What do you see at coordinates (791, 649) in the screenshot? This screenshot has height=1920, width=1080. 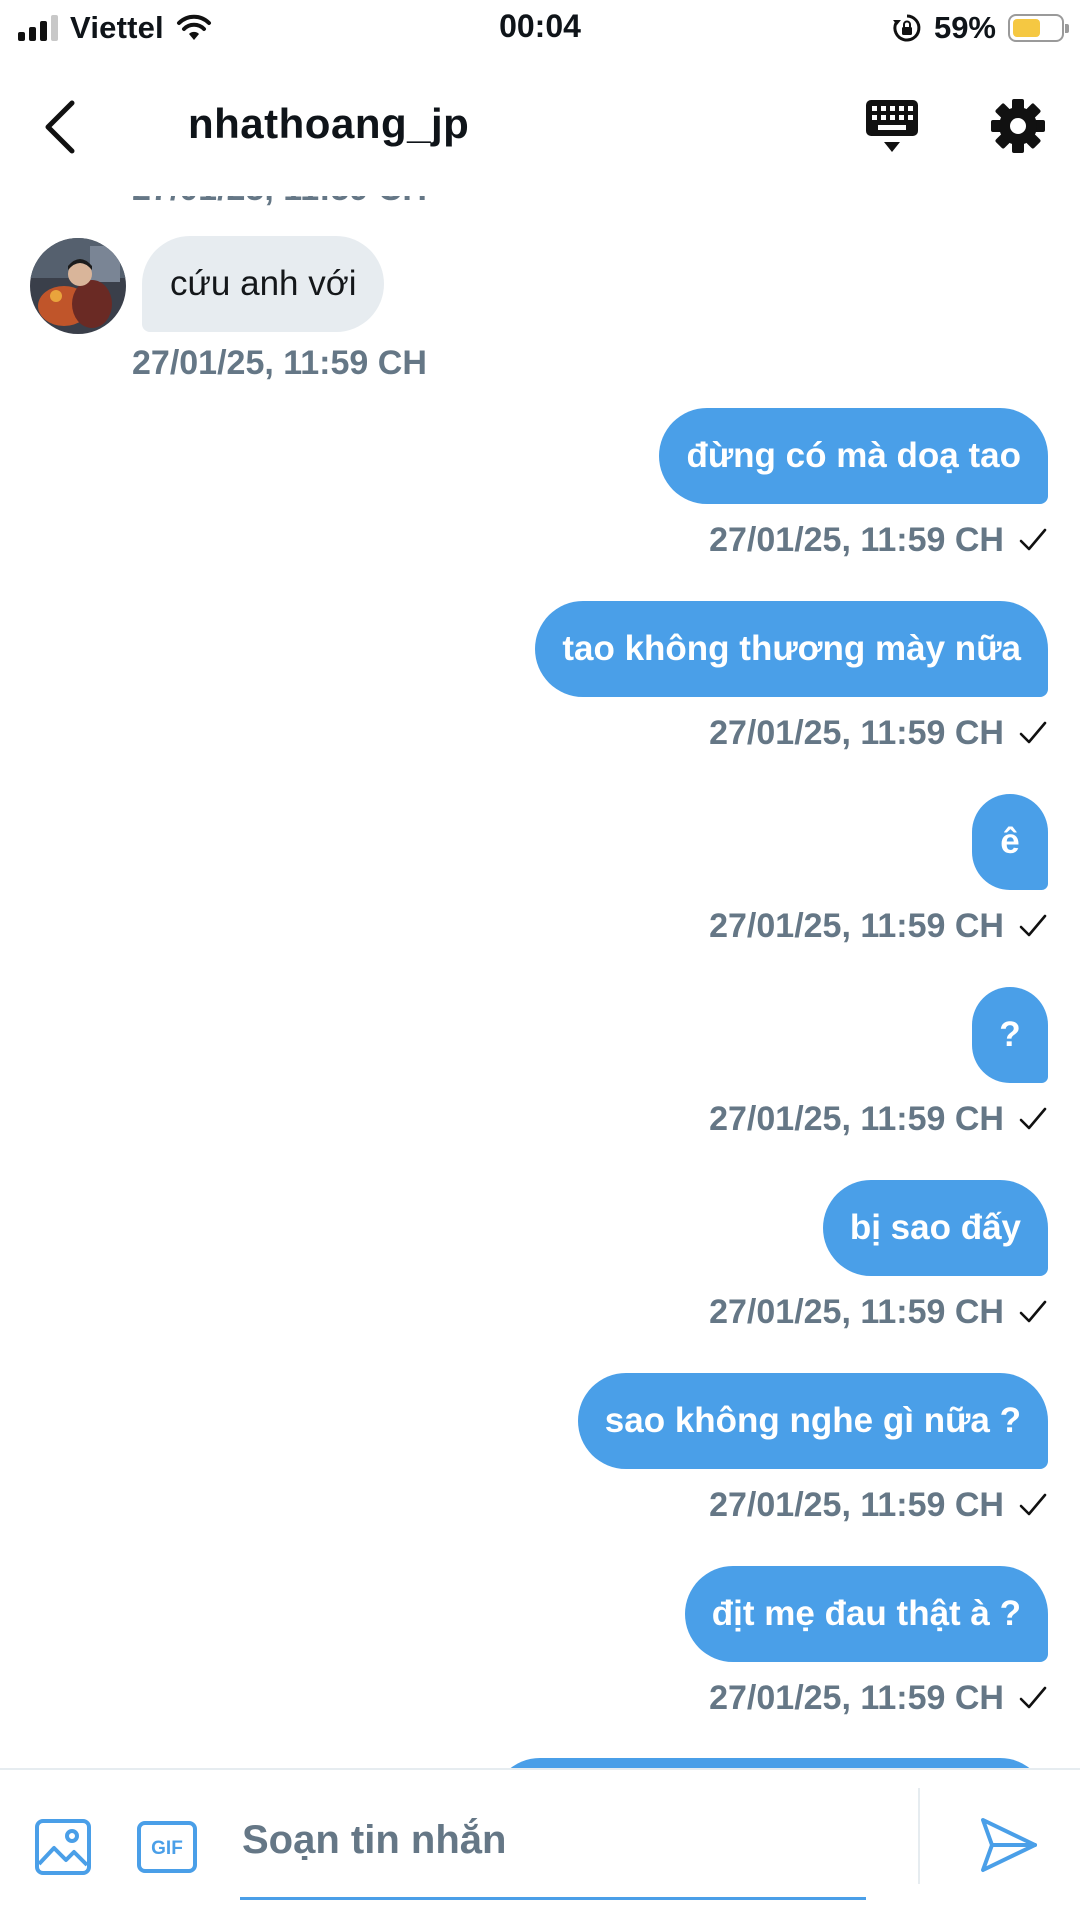 I see `outgoing-message-bubble: tao không thương mày nữa` at bounding box center [791, 649].